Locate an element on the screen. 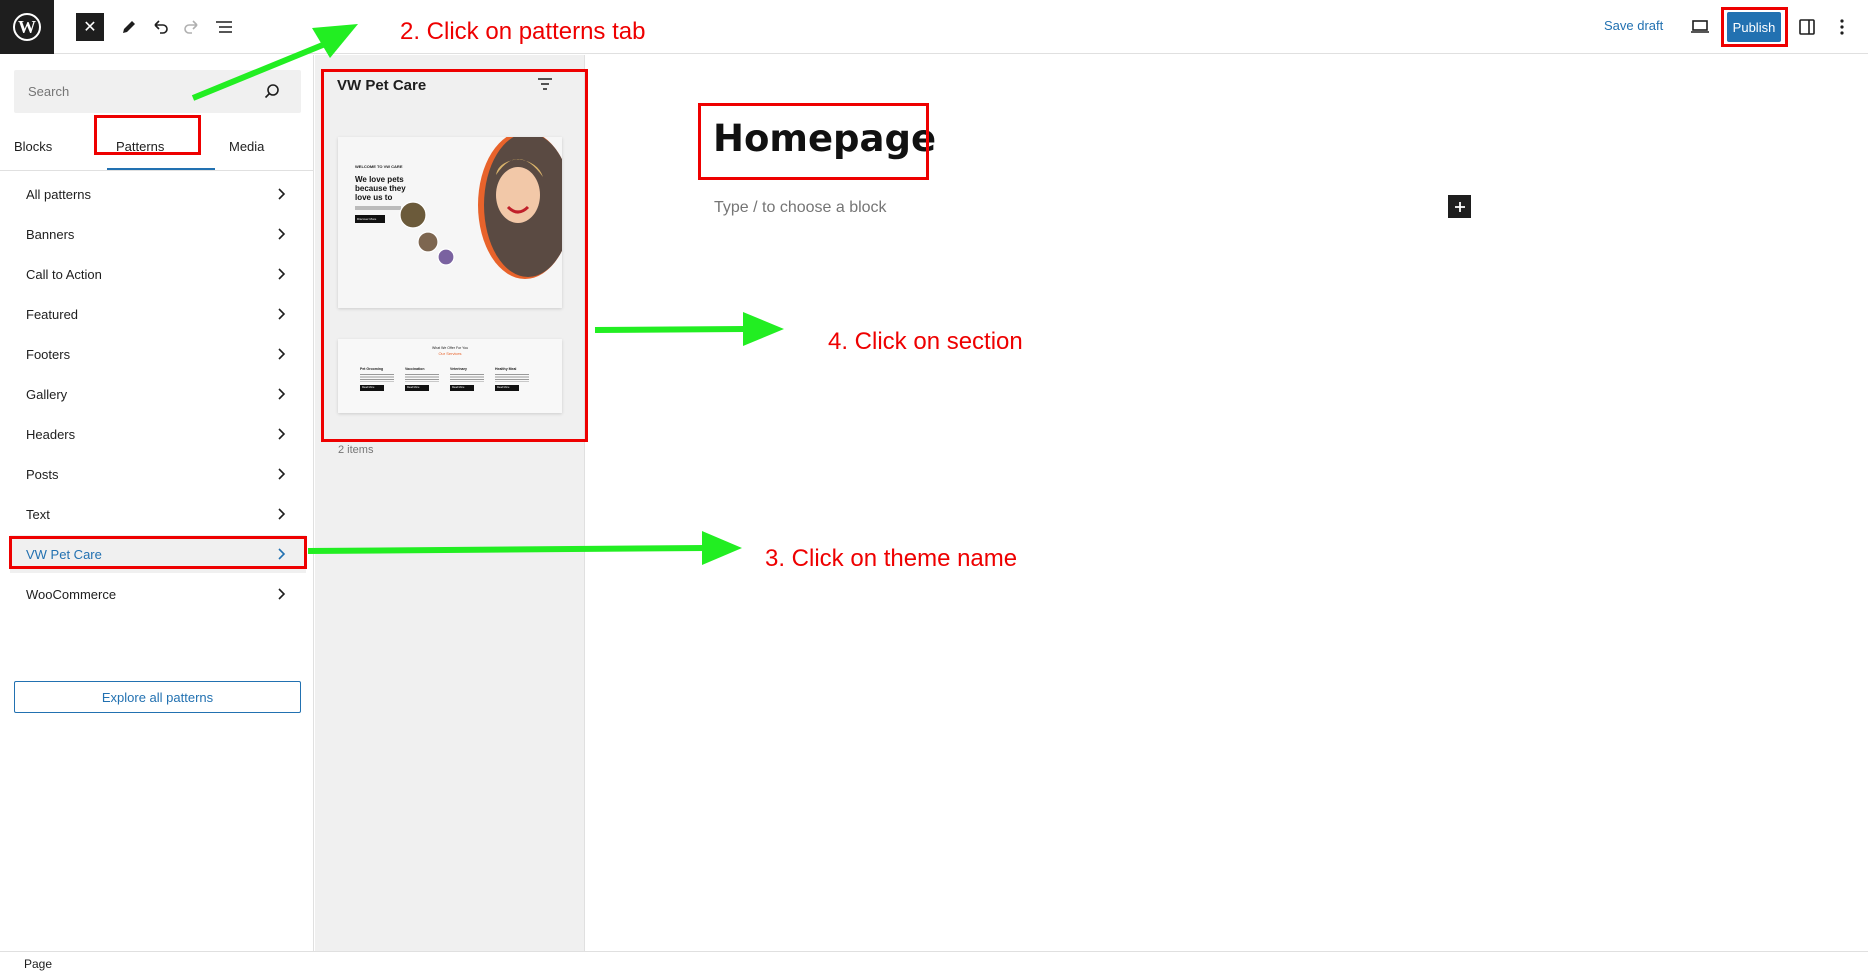  pattern-category-item: Banners is located at coordinates (158, 234).